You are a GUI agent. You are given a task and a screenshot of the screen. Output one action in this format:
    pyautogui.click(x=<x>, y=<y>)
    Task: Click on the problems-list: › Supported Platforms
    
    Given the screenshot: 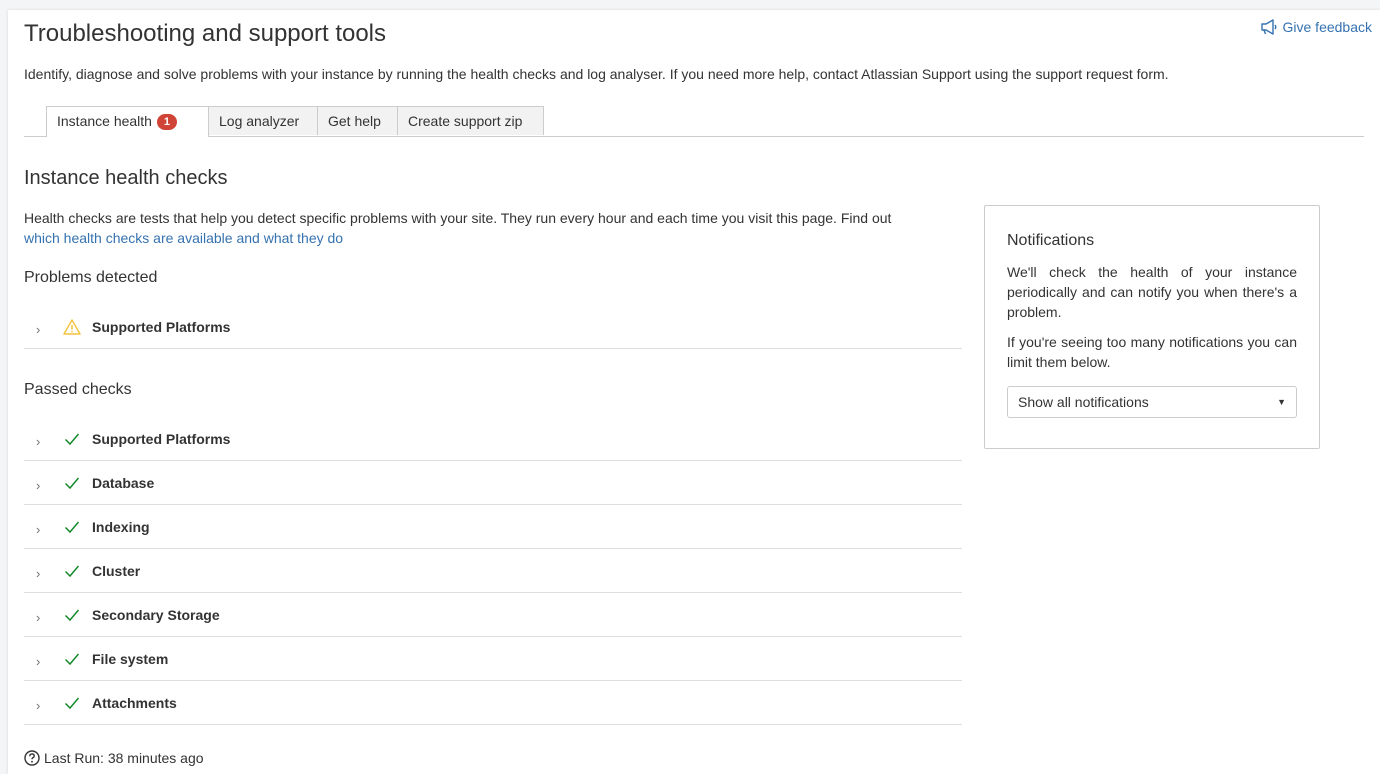 What is the action you would take?
    pyautogui.click(x=493, y=327)
    